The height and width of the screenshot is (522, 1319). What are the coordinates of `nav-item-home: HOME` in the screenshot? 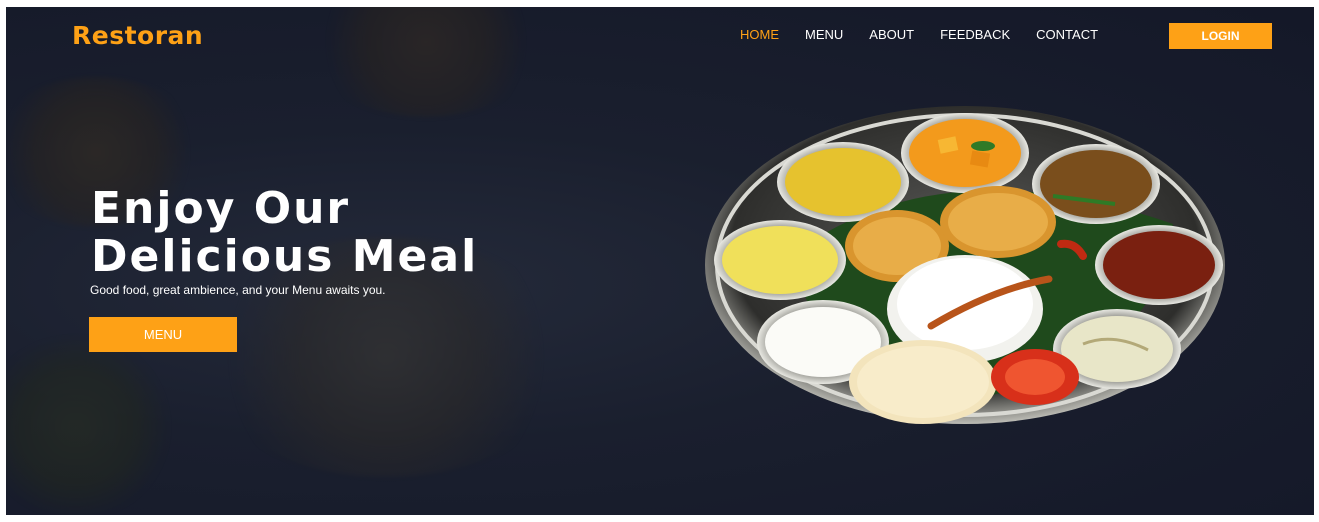 It's located at (759, 35).